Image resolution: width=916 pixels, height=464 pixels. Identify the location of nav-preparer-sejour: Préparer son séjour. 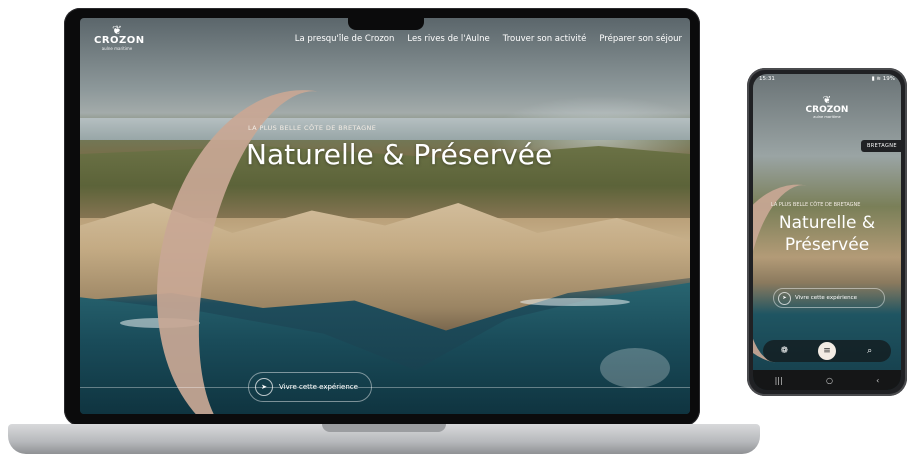
(640, 39).